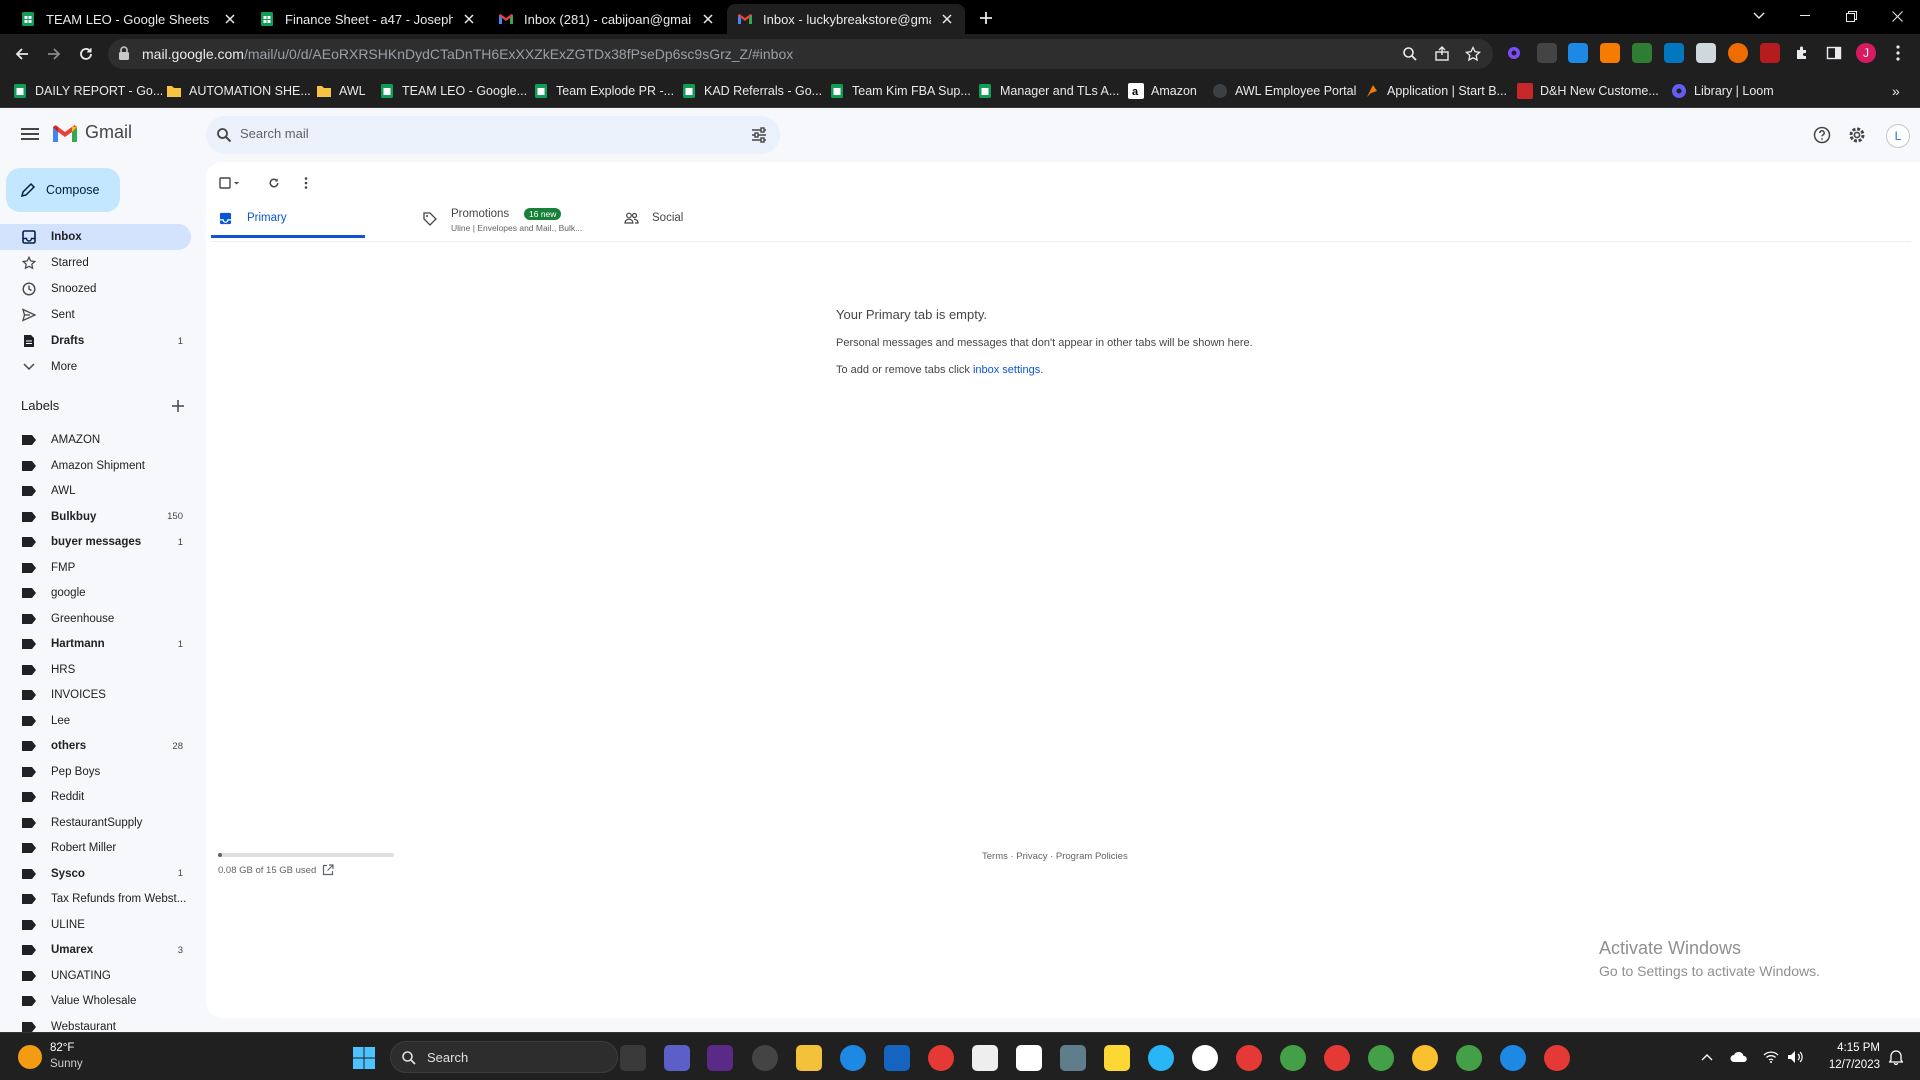  I want to click on bookmark-item: a Amazon, so click(1162, 91).